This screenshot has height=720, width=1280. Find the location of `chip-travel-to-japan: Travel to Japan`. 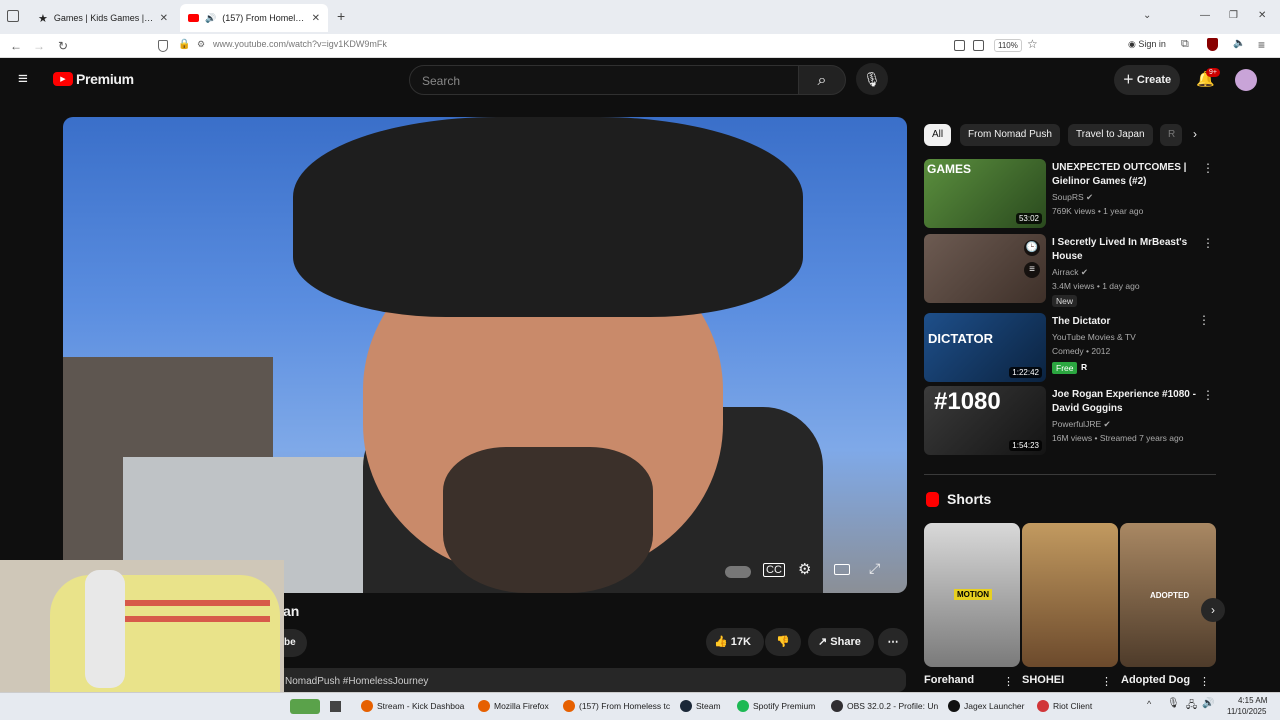

chip-travel-to-japan: Travel to Japan is located at coordinates (1110, 135).